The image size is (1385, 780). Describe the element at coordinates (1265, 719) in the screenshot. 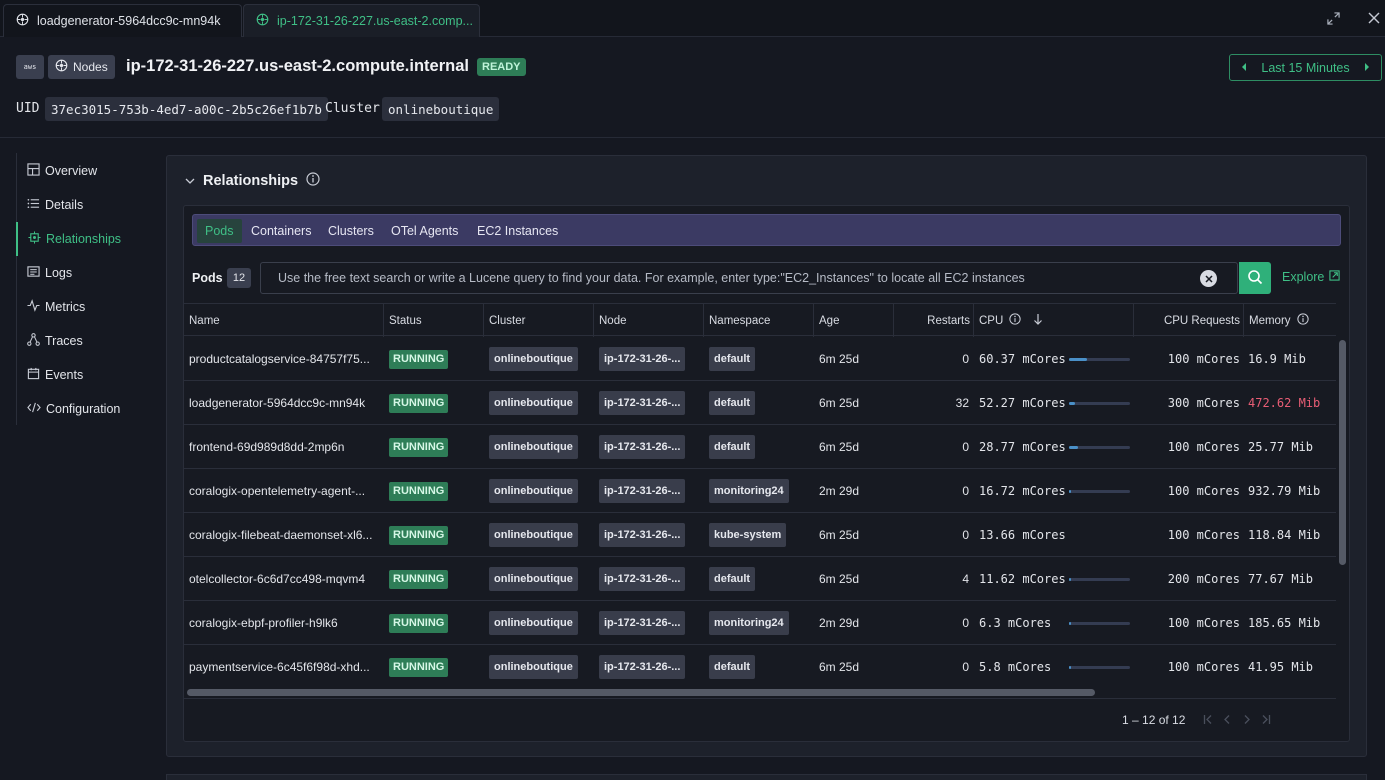

I see `last-page-icon` at that location.